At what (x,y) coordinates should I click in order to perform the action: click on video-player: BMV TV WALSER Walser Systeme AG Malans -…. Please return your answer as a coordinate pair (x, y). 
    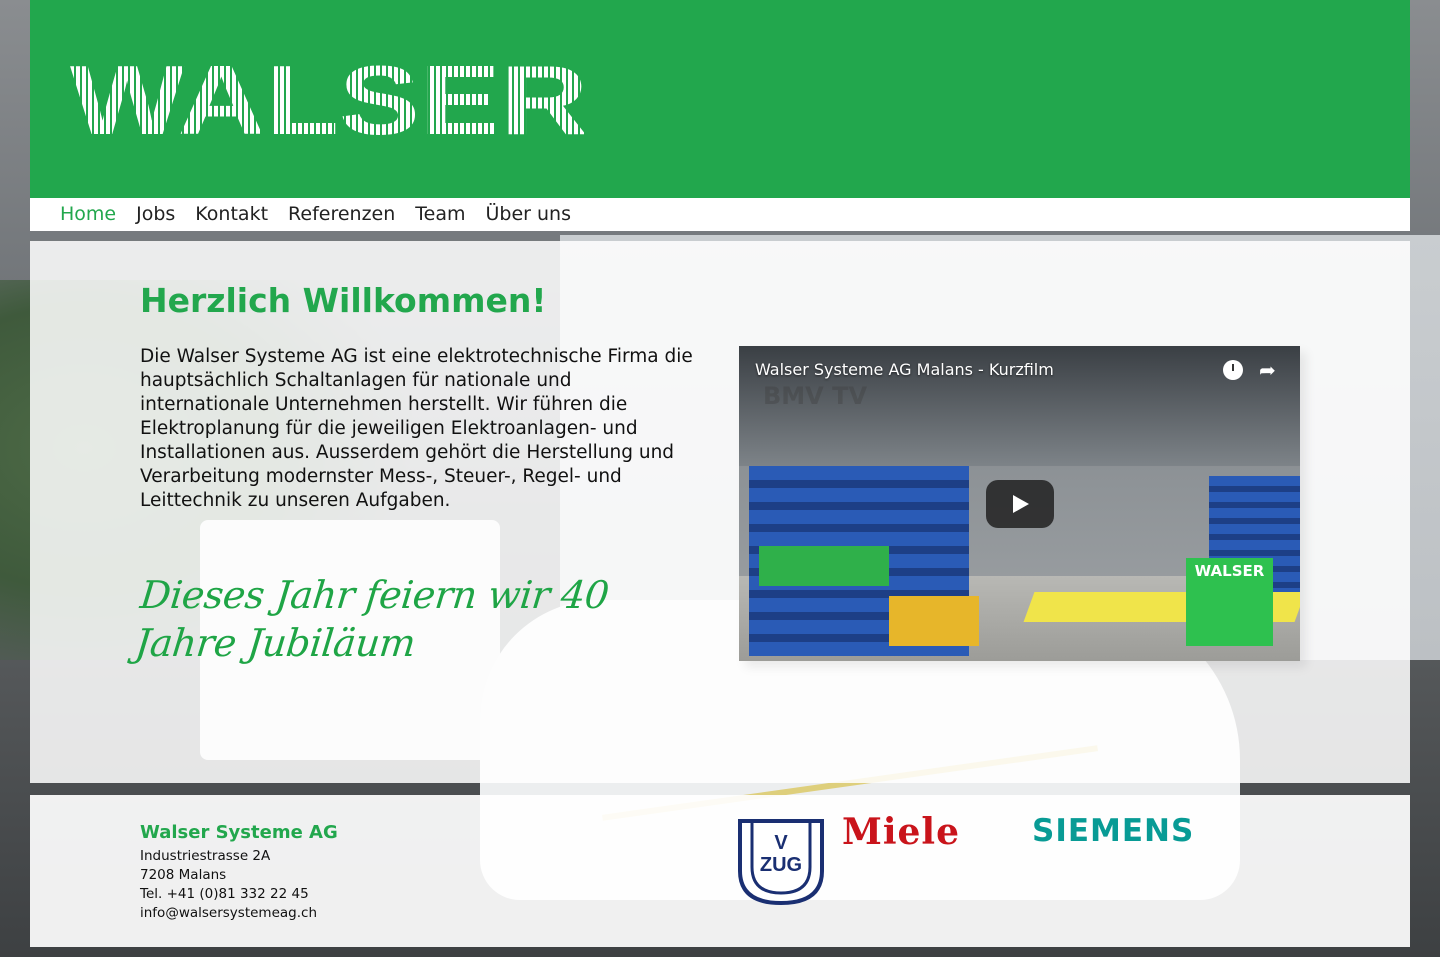
    Looking at the image, I should click on (1019, 503).